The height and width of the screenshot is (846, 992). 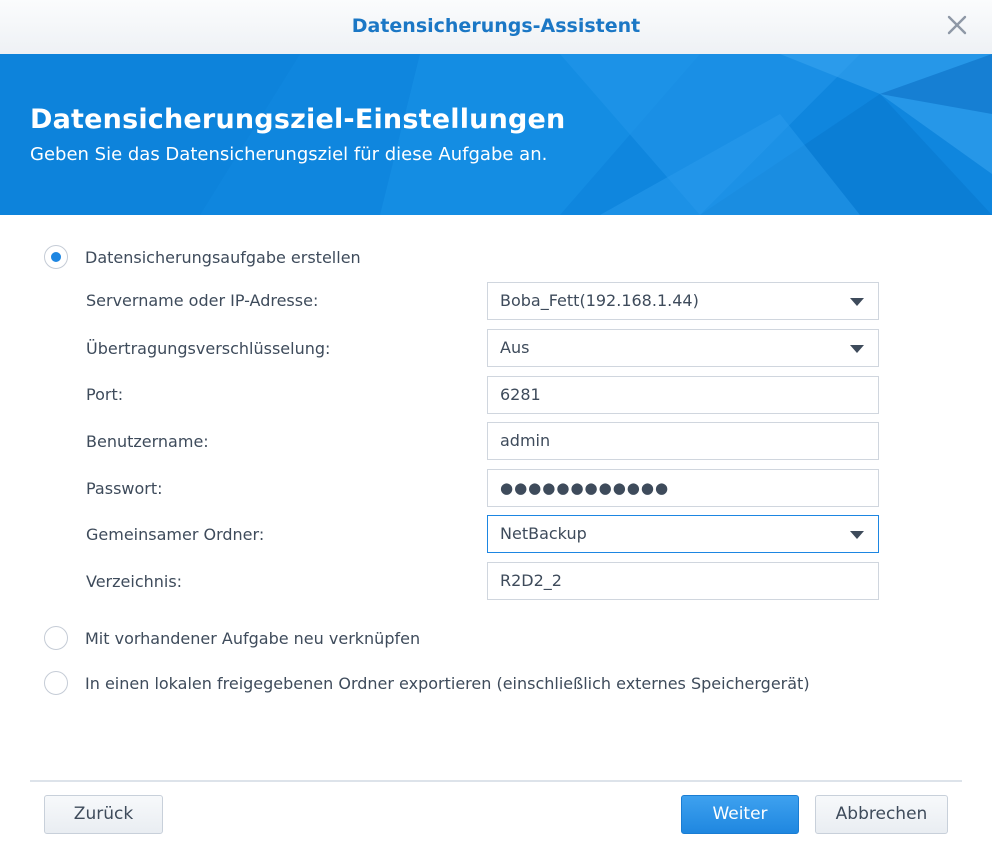 I want to click on encryption-select: Aus, so click(x=683, y=348).